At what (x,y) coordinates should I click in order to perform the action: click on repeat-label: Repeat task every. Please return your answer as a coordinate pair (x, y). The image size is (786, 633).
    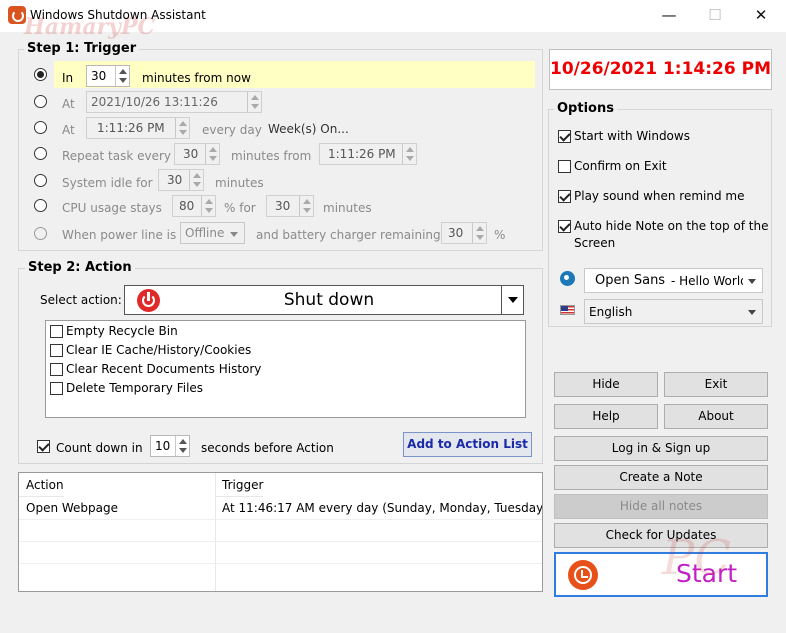
    Looking at the image, I should click on (117, 156).